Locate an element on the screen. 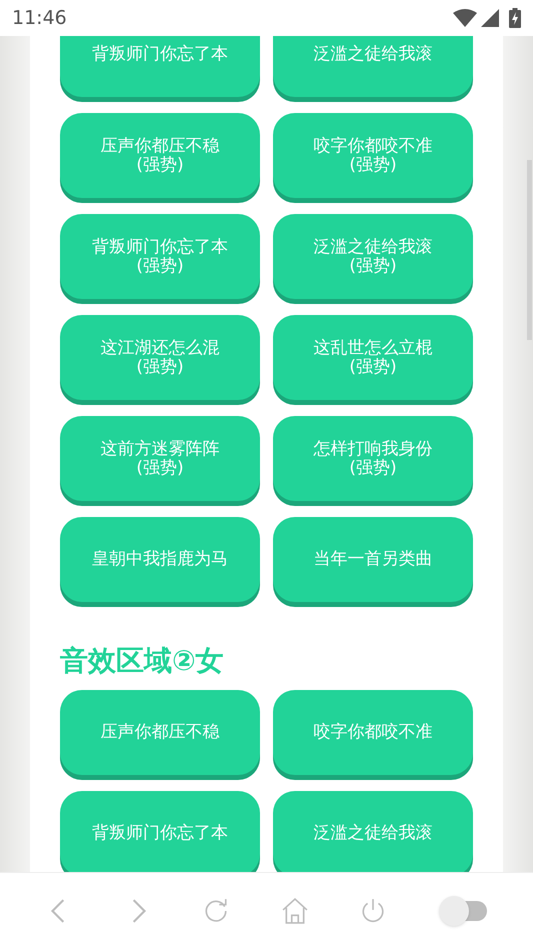 The width and height of the screenshot is (533, 948). sound-button: 这乱世怎么立棍 (强势) is located at coordinates (373, 357).